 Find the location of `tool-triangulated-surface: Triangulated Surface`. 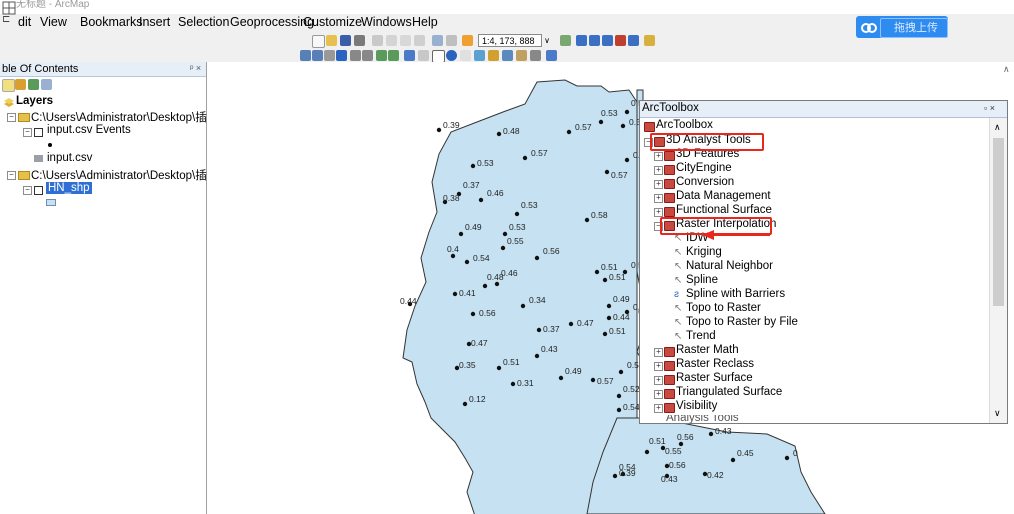

tool-triangulated-surface: Triangulated Surface is located at coordinates (729, 392).